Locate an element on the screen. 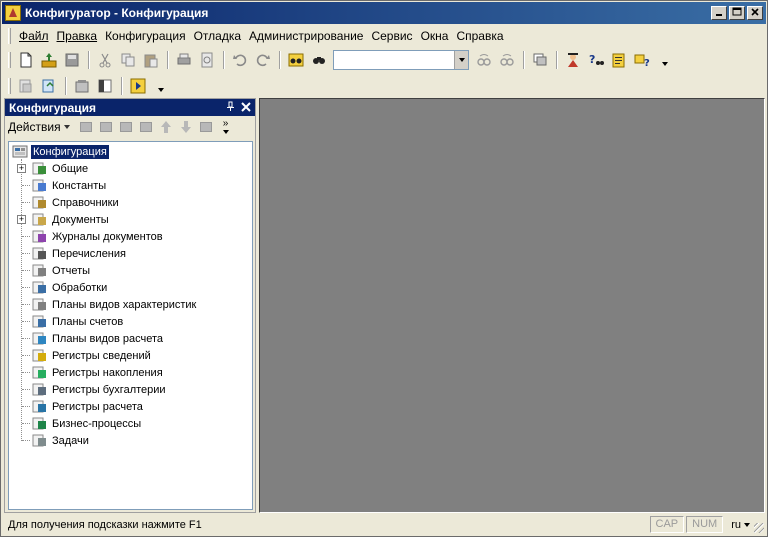 The width and height of the screenshot is (768, 537). tree-item: Перечисления is located at coordinates (79, 253).